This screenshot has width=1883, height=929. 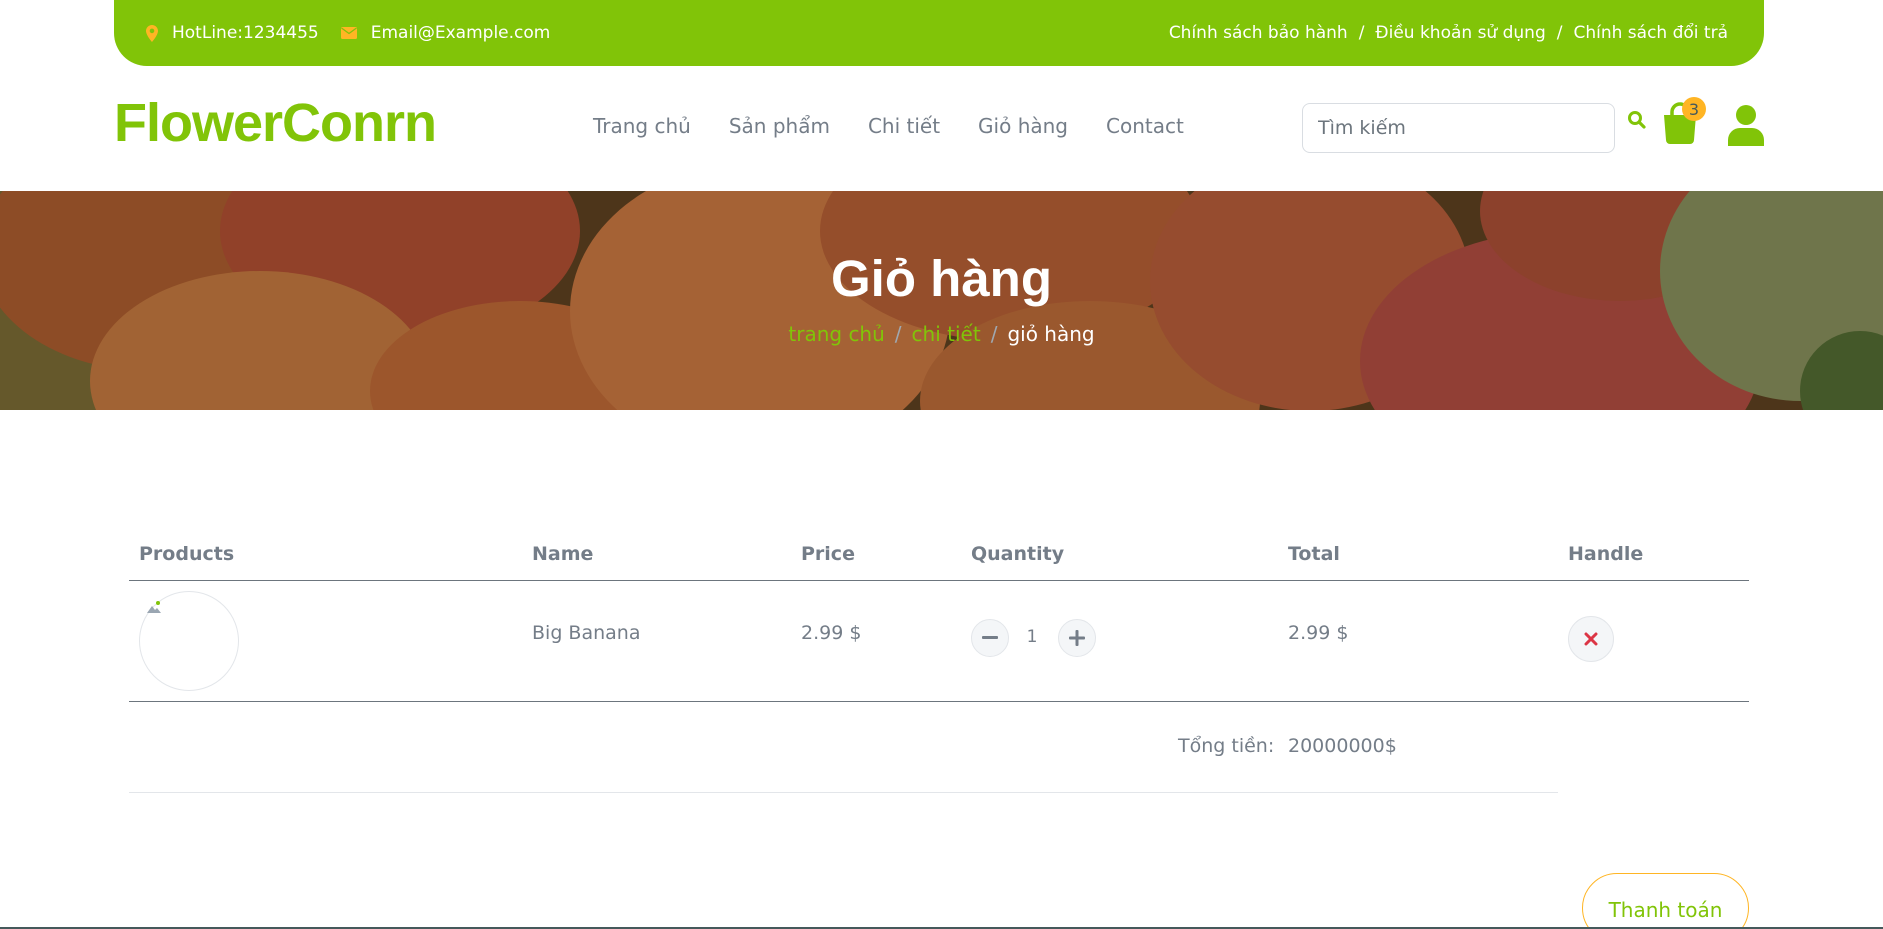 What do you see at coordinates (779, 126) in the screenshot?
I see `nav-item-products: Sản phẩm` at bounding box center [779, 126].